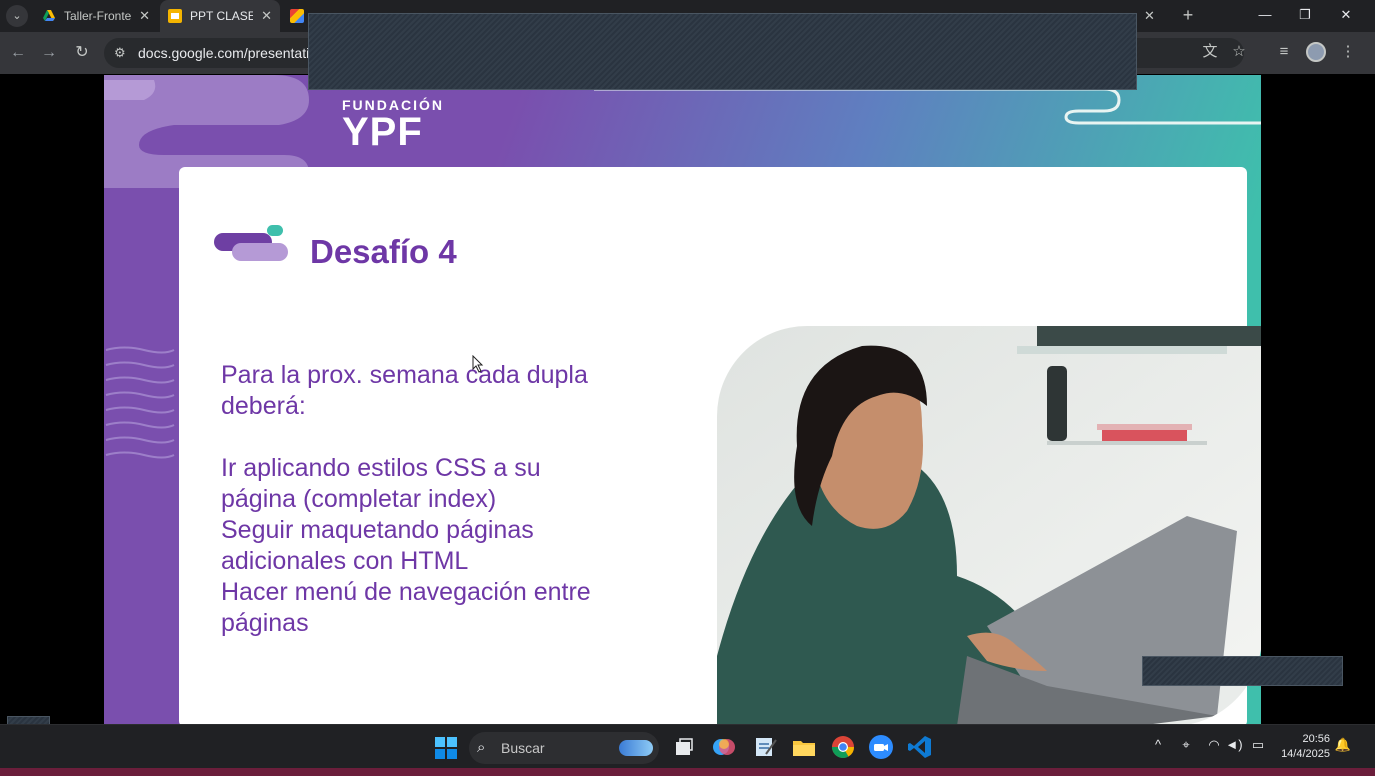  Describe the element at coordinates (1186, 745) in the screenshot. I see `location-icon: ⌖` at that location.